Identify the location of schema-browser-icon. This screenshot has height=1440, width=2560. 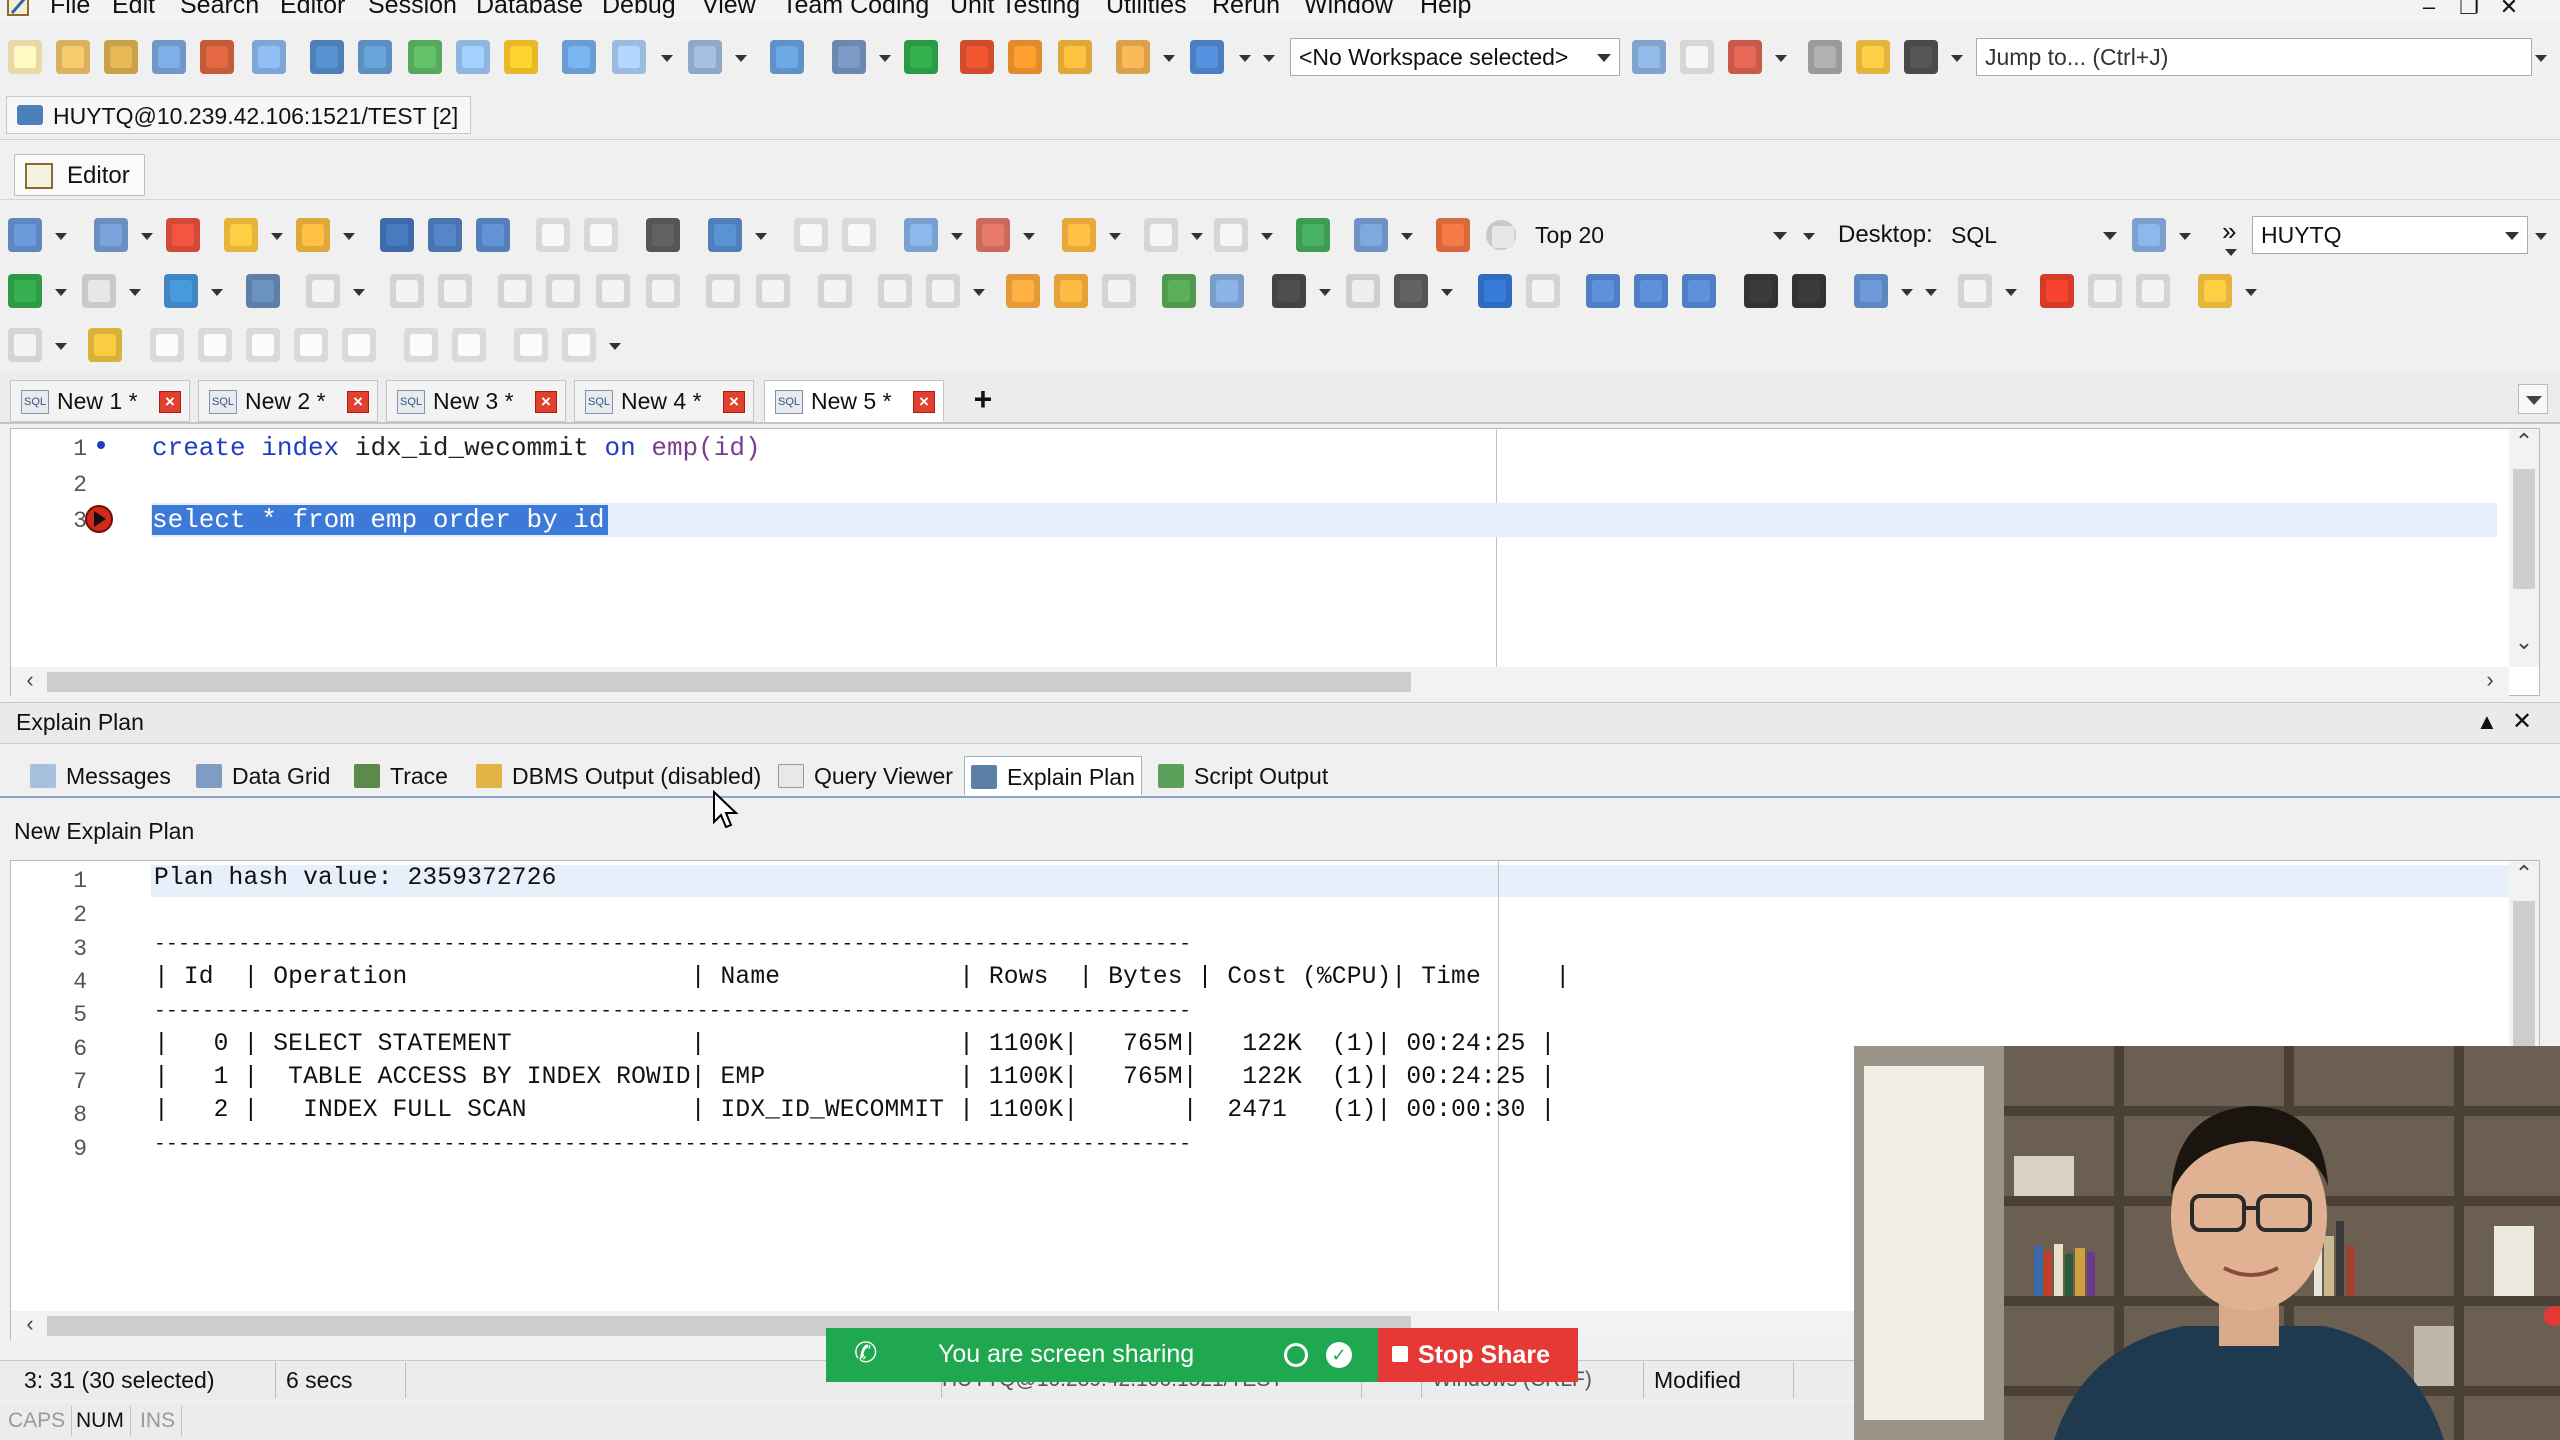
(73, 57).